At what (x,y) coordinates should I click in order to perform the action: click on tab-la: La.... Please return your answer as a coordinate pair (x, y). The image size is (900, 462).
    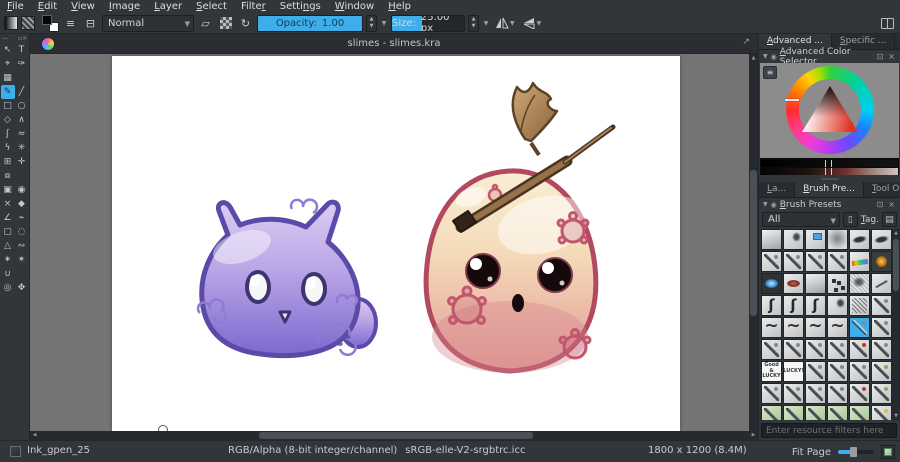
    Looking at the image, I should click on (777, 189).